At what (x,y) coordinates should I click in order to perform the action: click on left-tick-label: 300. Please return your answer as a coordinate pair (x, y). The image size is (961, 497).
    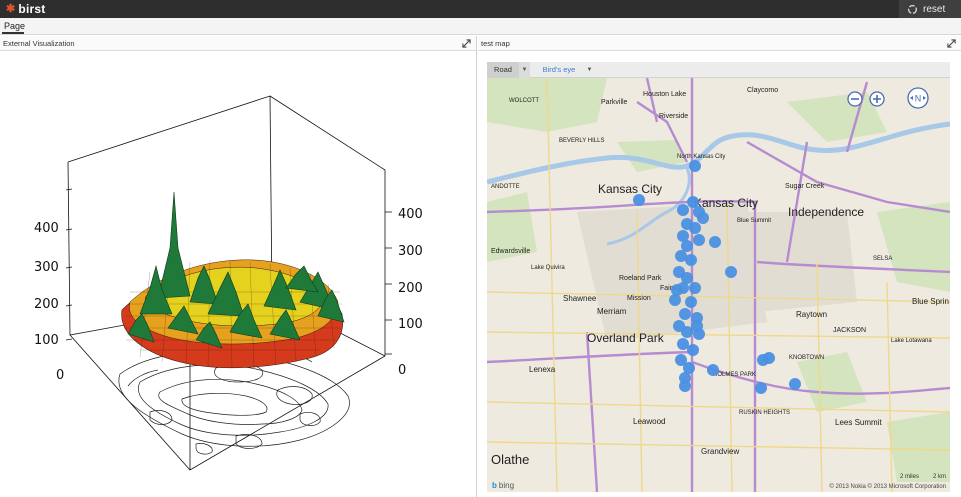
    Looking at the image, I should click on (46, 267).